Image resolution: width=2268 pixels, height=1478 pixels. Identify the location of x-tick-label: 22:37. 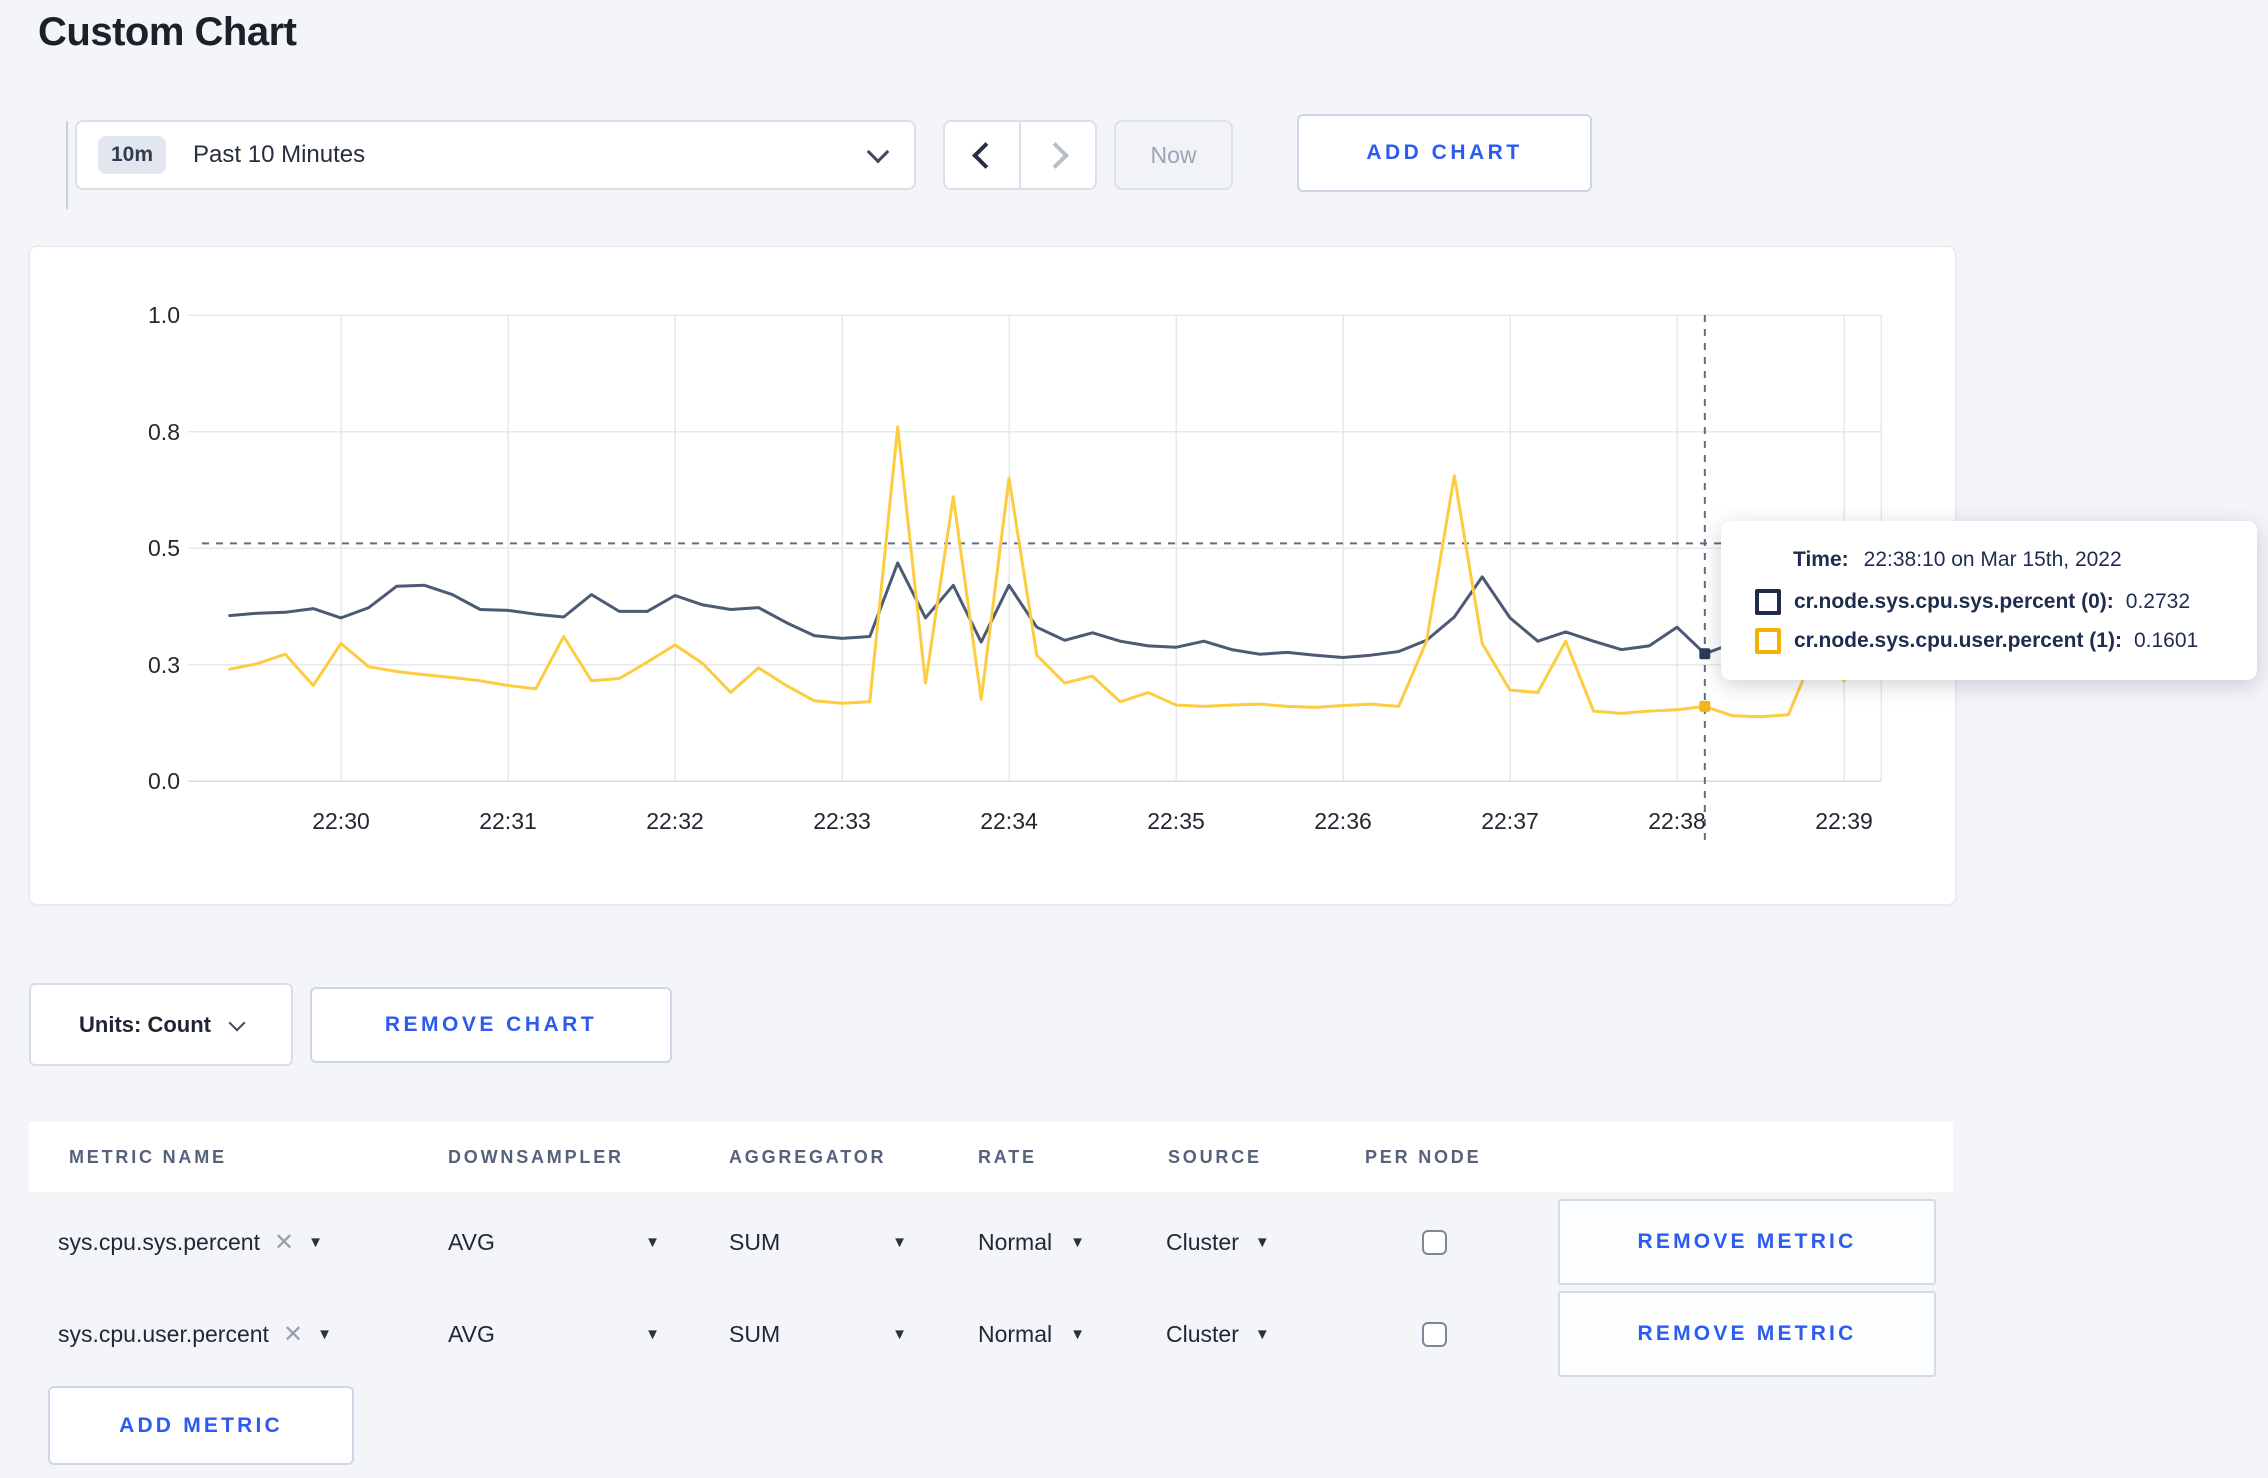
(1510, 821).